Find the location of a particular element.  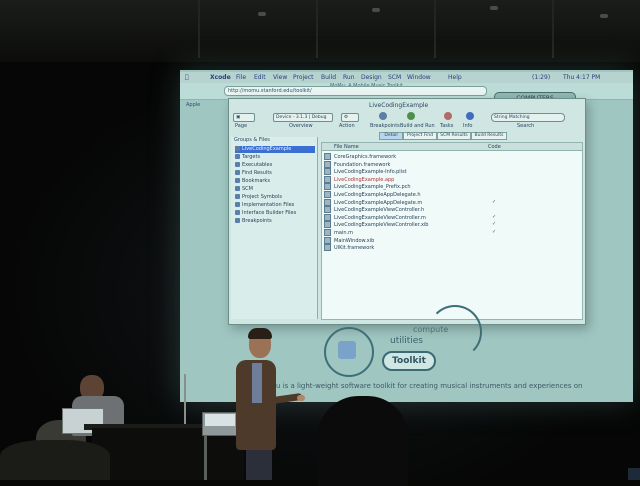

menu-design: Design is located at coordinates (371, 77).